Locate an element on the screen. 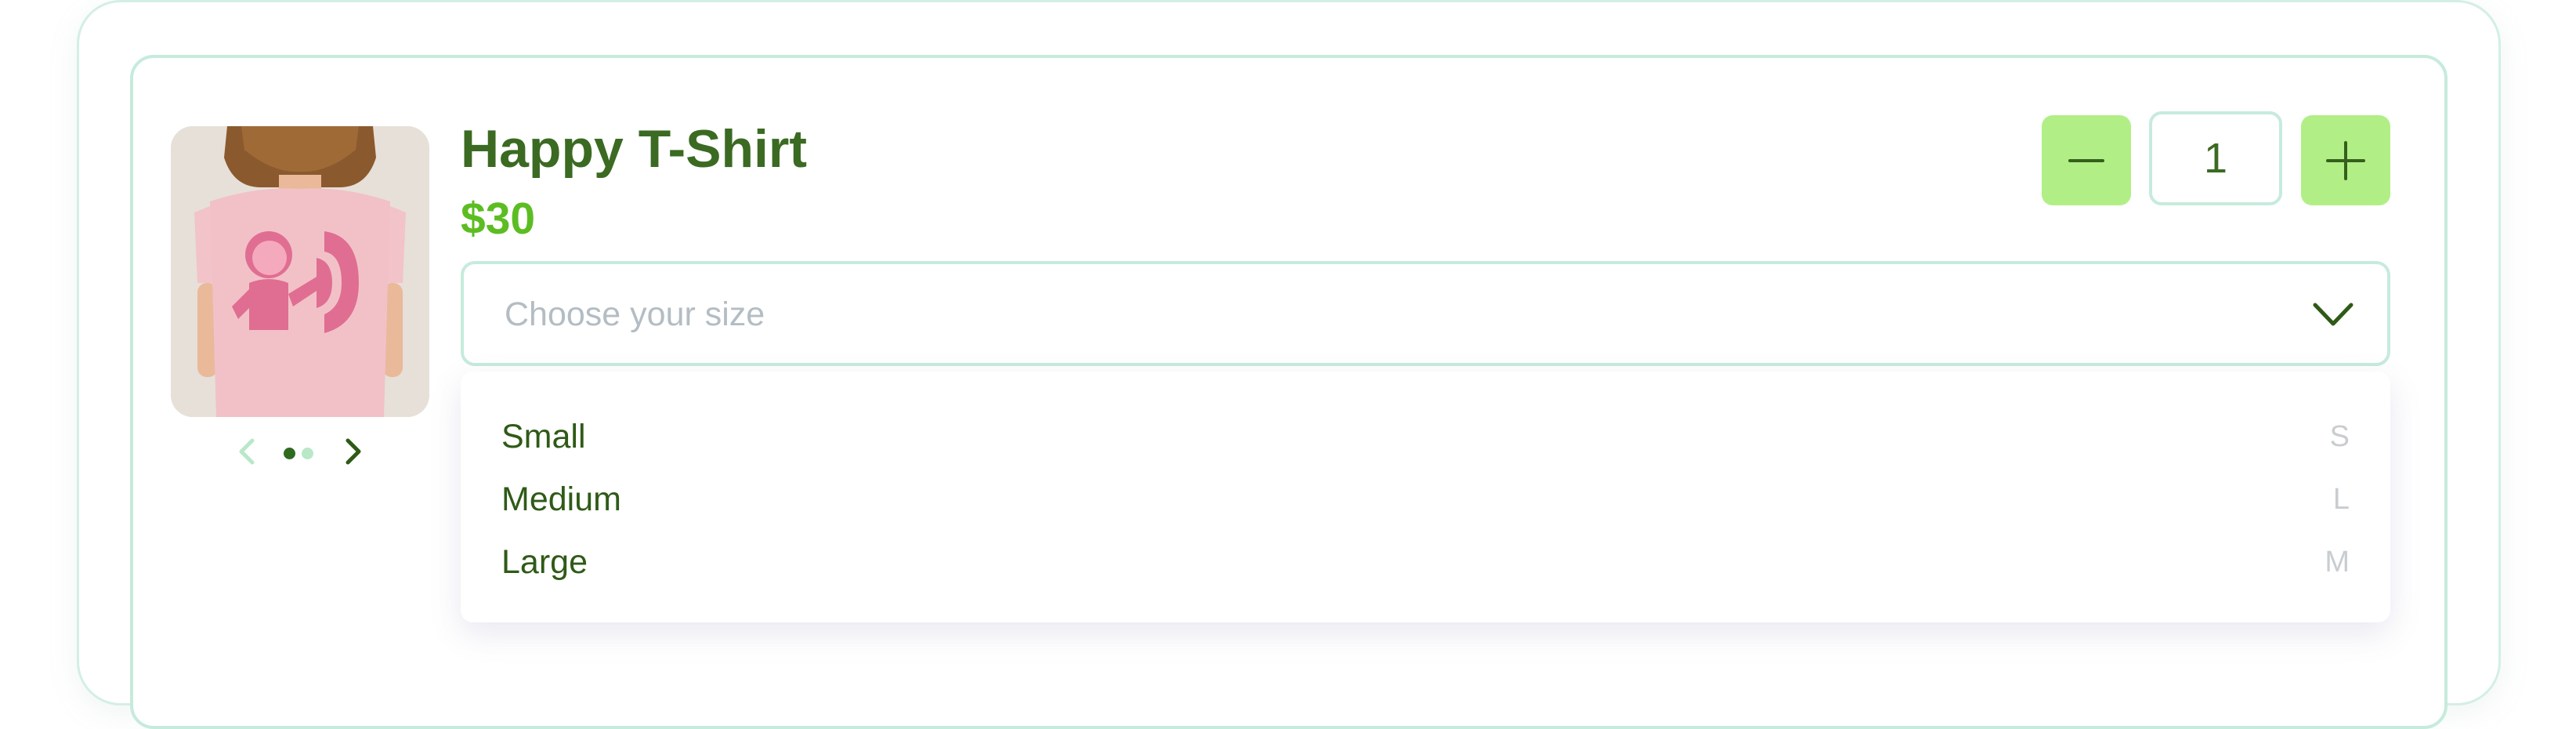  size-option-large: Large M is located at coordinates (1426, 562).